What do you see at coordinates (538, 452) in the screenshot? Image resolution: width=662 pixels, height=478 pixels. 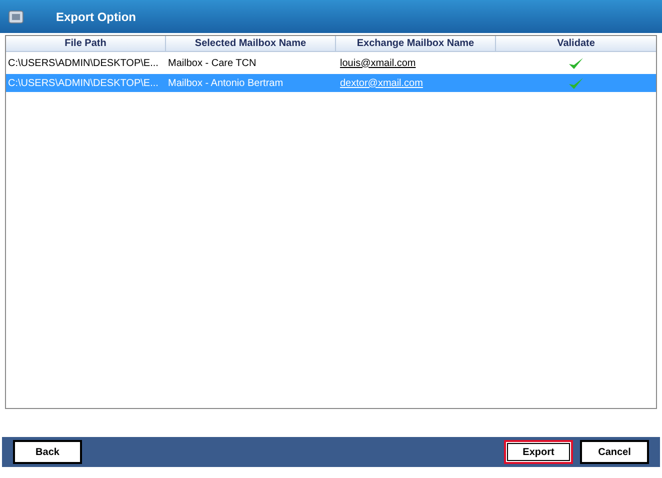 I see `dialog-button: Export` at bounding box center [538, 452].